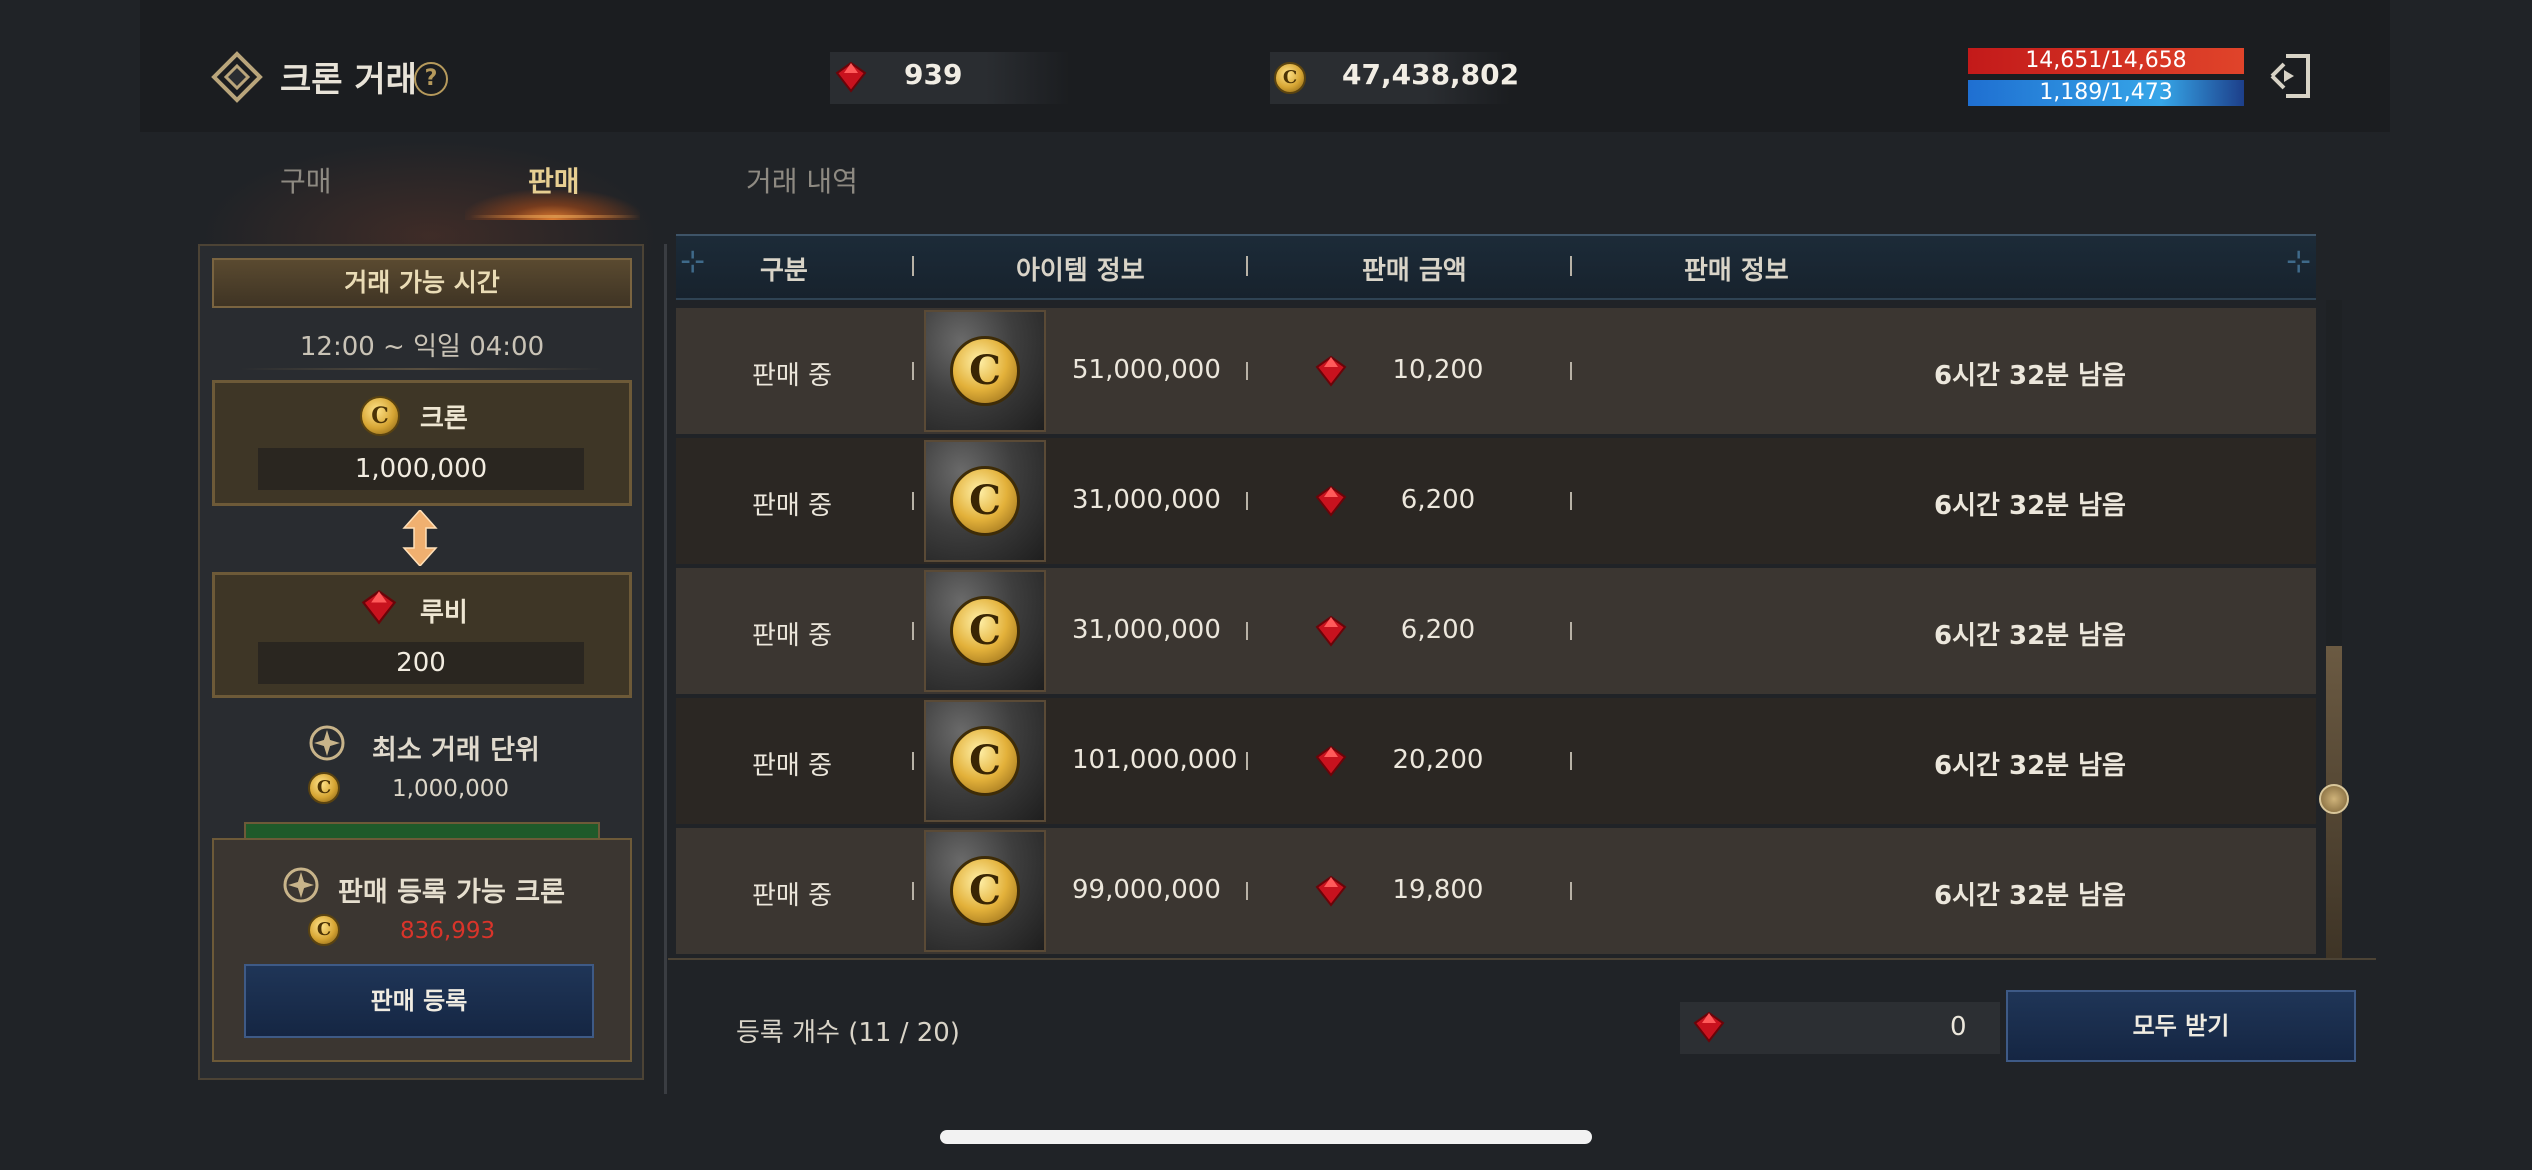  I want to click on kron-amount: 51,000,000, so click(1146, 370).